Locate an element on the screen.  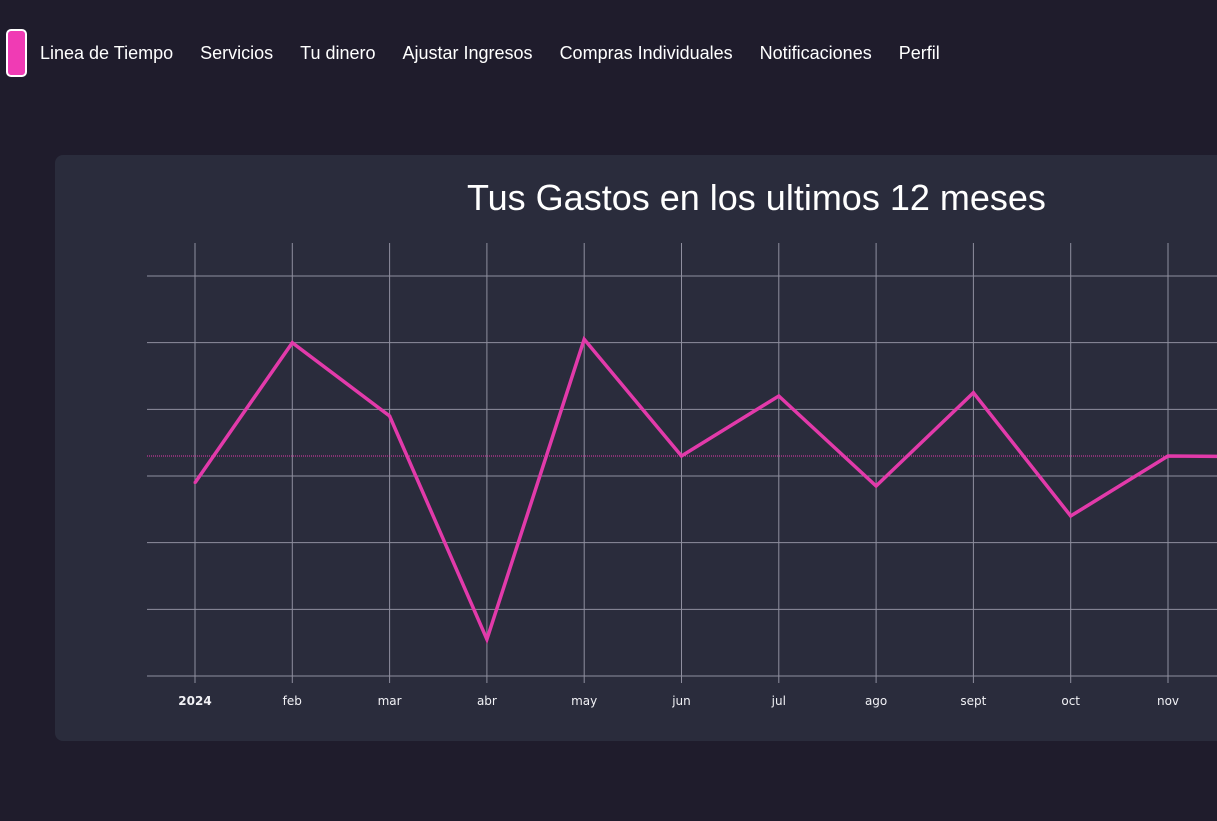
data-point-oct is located at coordinates (1071, 516).